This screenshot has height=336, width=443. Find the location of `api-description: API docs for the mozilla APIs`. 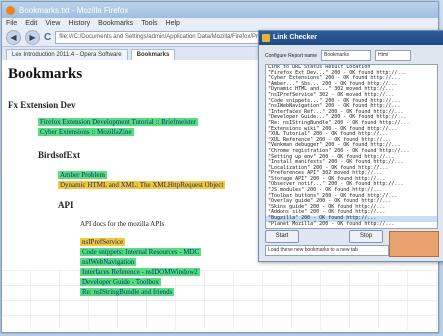

api-description: API docs for the mozilla APIs is located at coordinates (122, 224).